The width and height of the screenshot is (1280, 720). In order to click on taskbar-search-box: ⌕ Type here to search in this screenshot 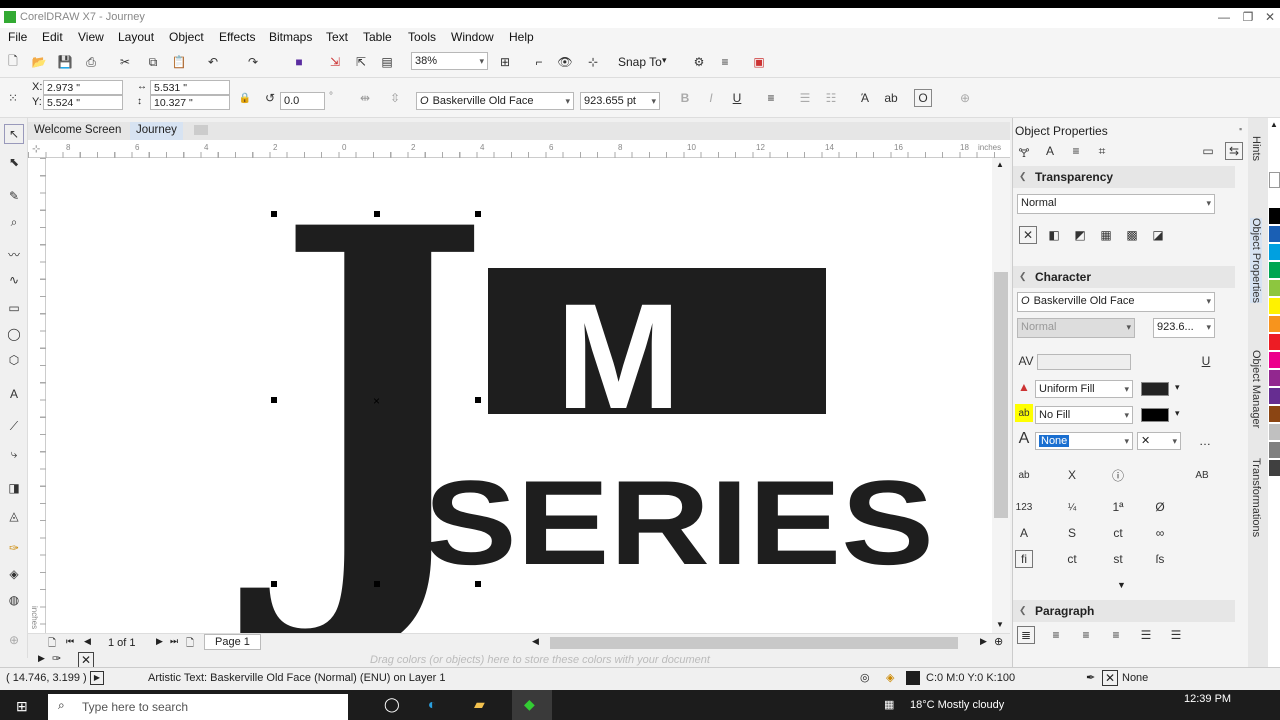, I will do `click(198, 707)`.